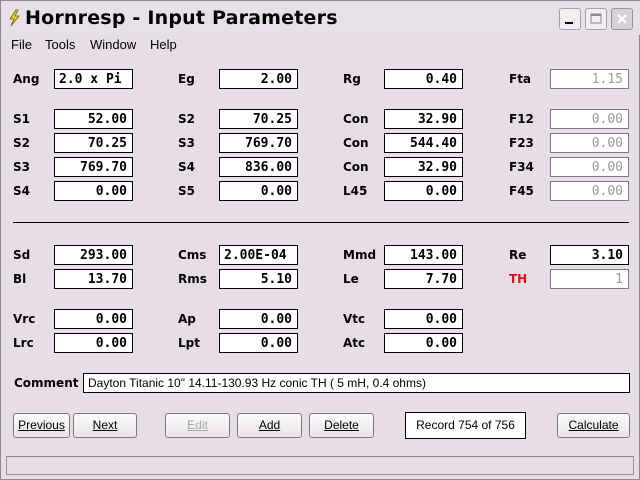 The height and width of the screenshot is (480, 640). I want to click on param-field-rms-25: 5.10, so click(258, 279).